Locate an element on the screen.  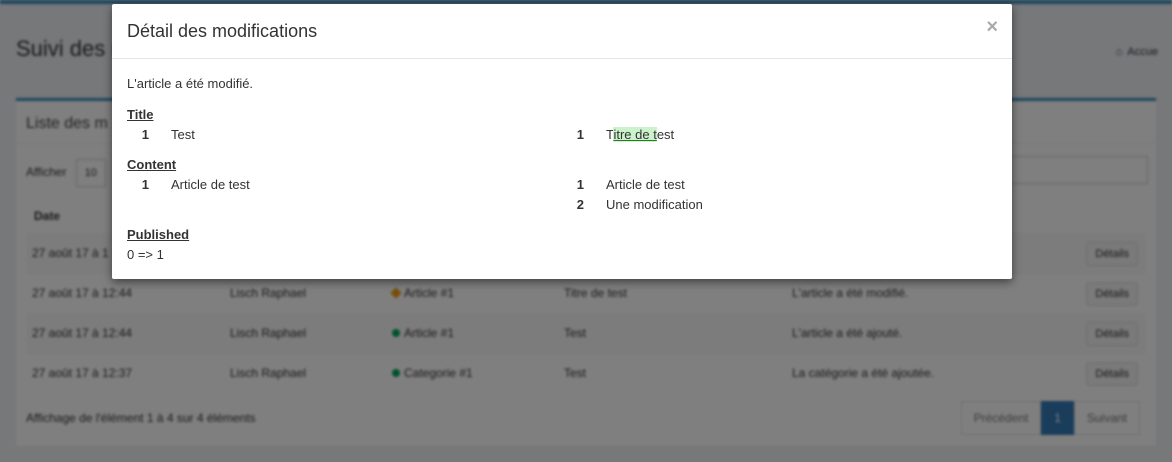
modal-header: Détail des modifications × is located at coordinates (562, 31).